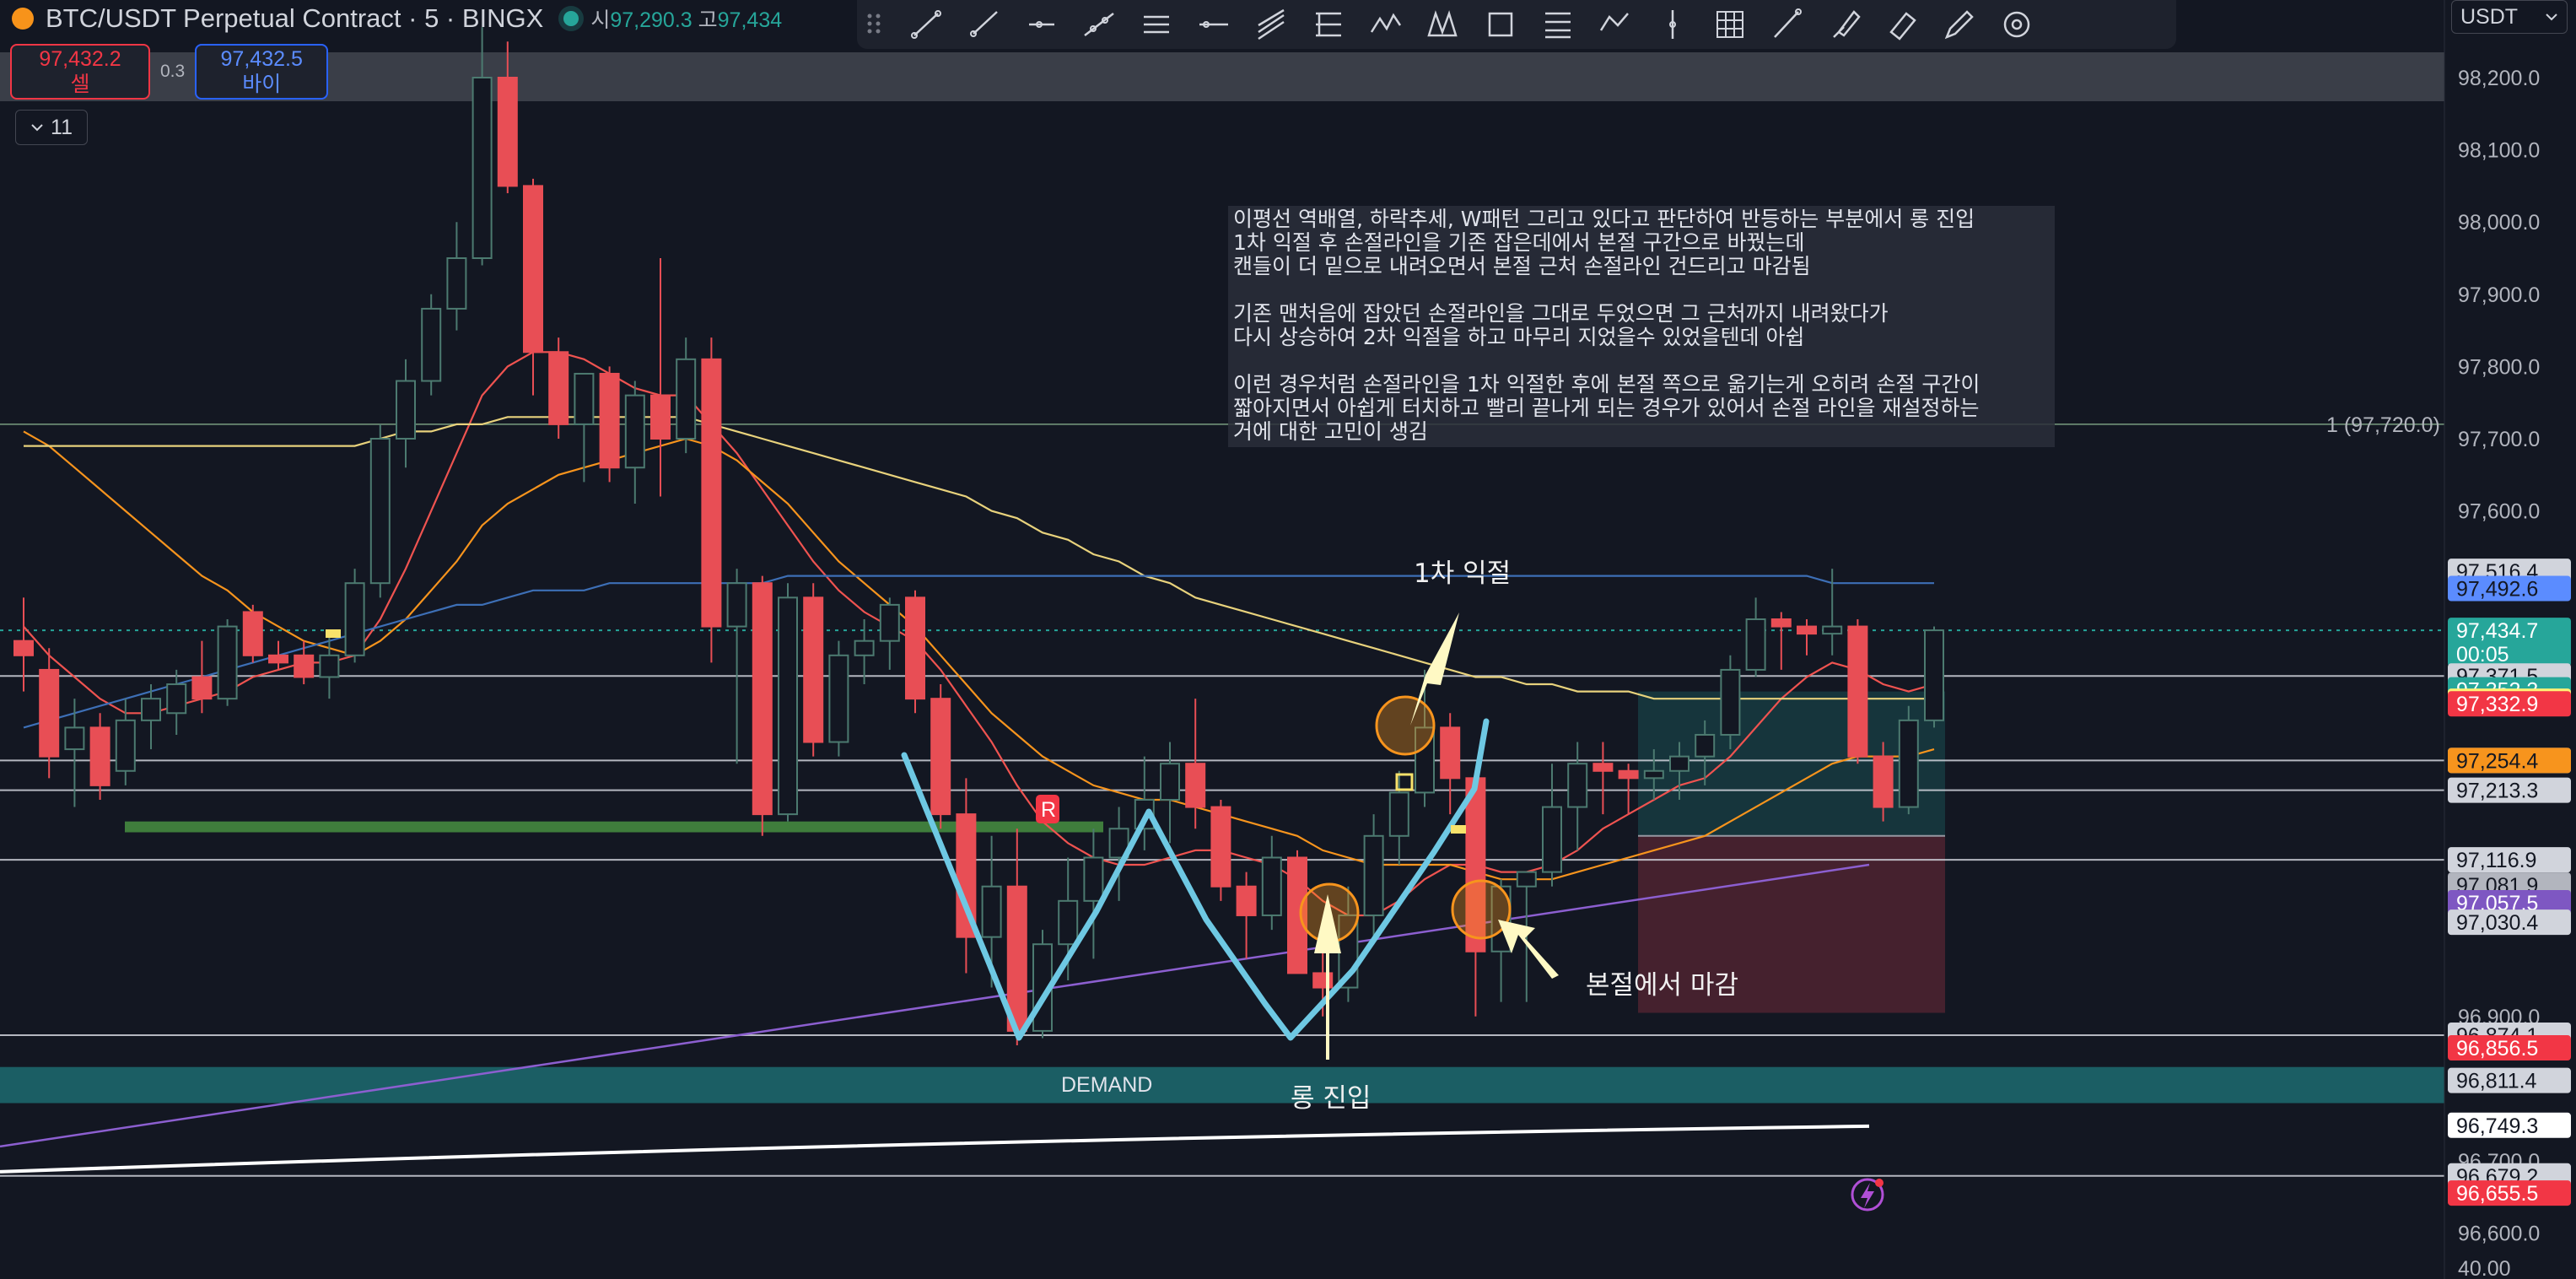 This screenshot has height=1279, width=2576. What do you see at coordinates (2499, 367) in the screenshot?
I see `y-tick-label: 97,800.0` at bounding box center [2499, 367].